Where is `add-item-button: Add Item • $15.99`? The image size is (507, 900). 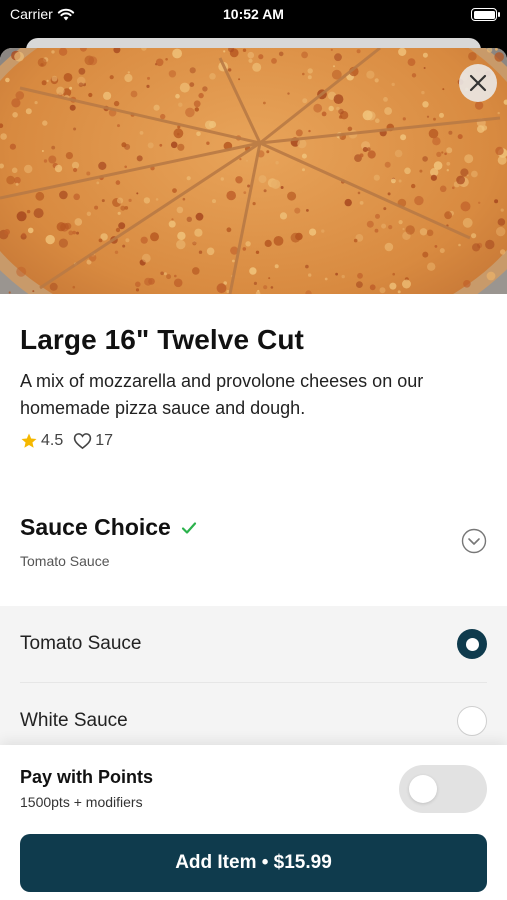 add-item-button: Add Item • $15.99 is located at coordinates (253, 863).